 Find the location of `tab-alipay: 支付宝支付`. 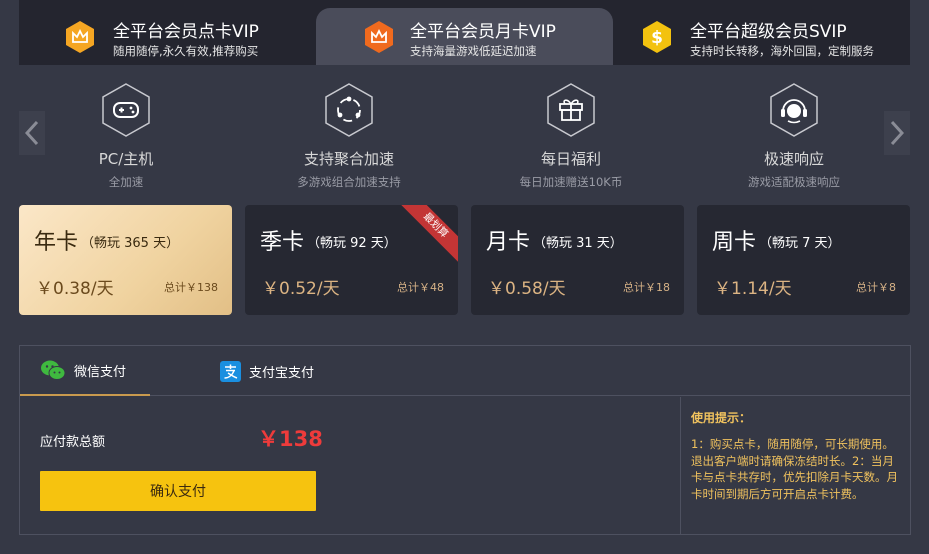

tab-alipay: 支付宝支付 is located at coordinates (280, 371).